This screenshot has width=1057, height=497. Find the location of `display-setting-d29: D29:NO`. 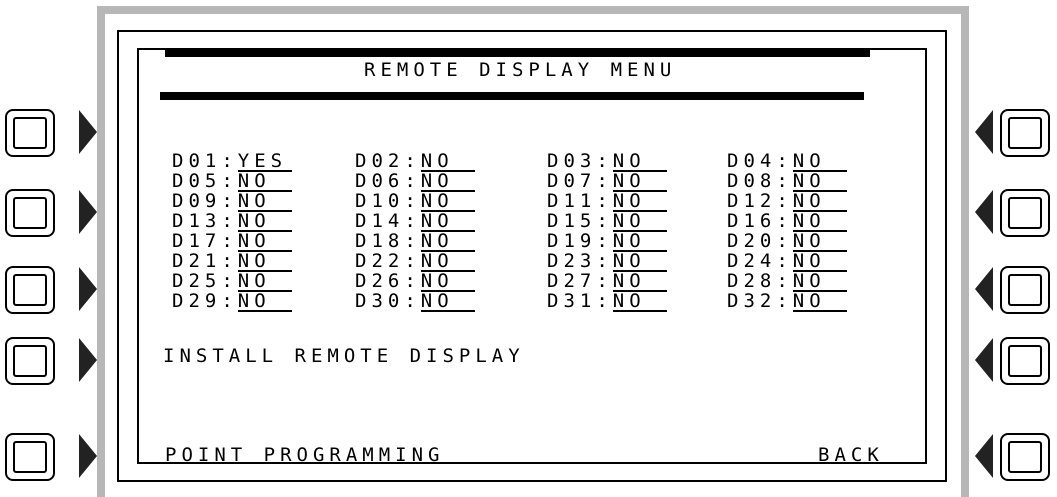

display-setting-d29: D29:NO is located at coordinates (232, 302).